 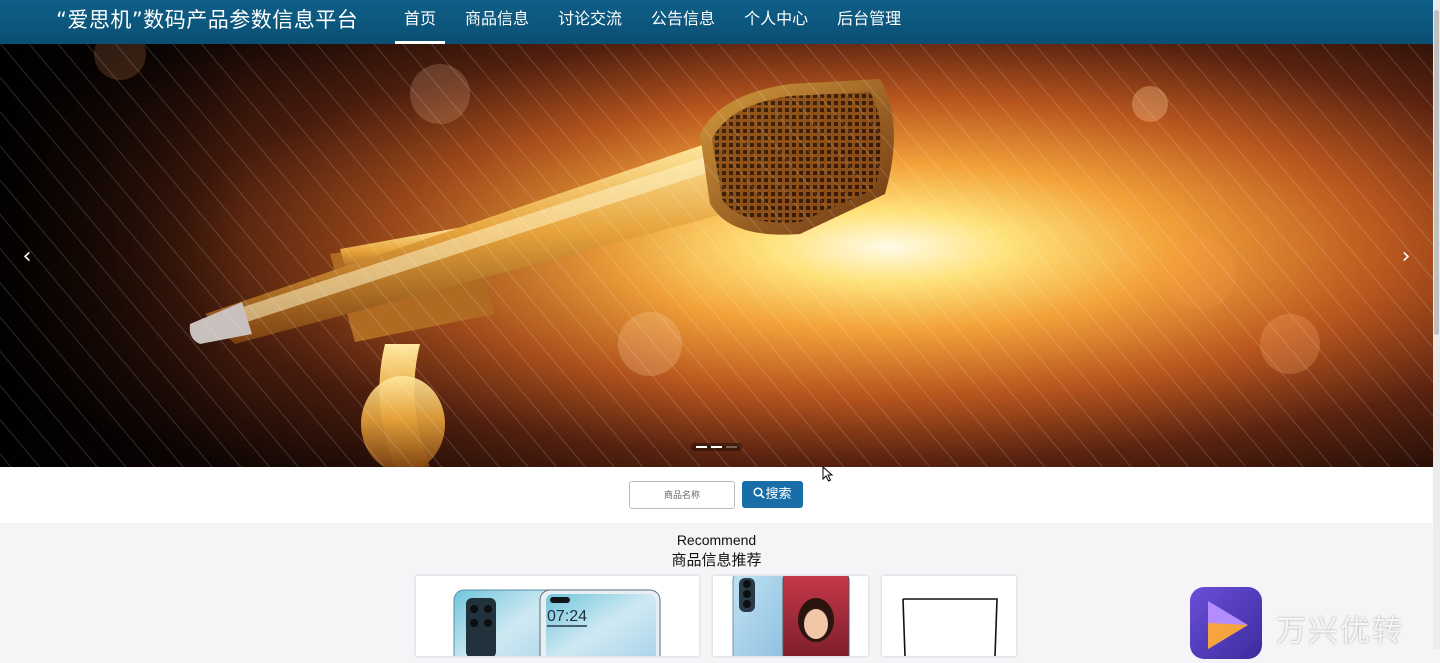 I want to click on nav-item-products: 商品信息, so click(x=497, y=22).